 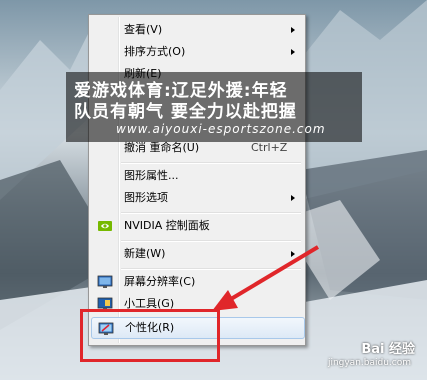 What do you see at coordinates (388, 349) in the screenshot?
I see `baidu-jingyan-logo: Bai 经验` at bounding box center [388, 349].